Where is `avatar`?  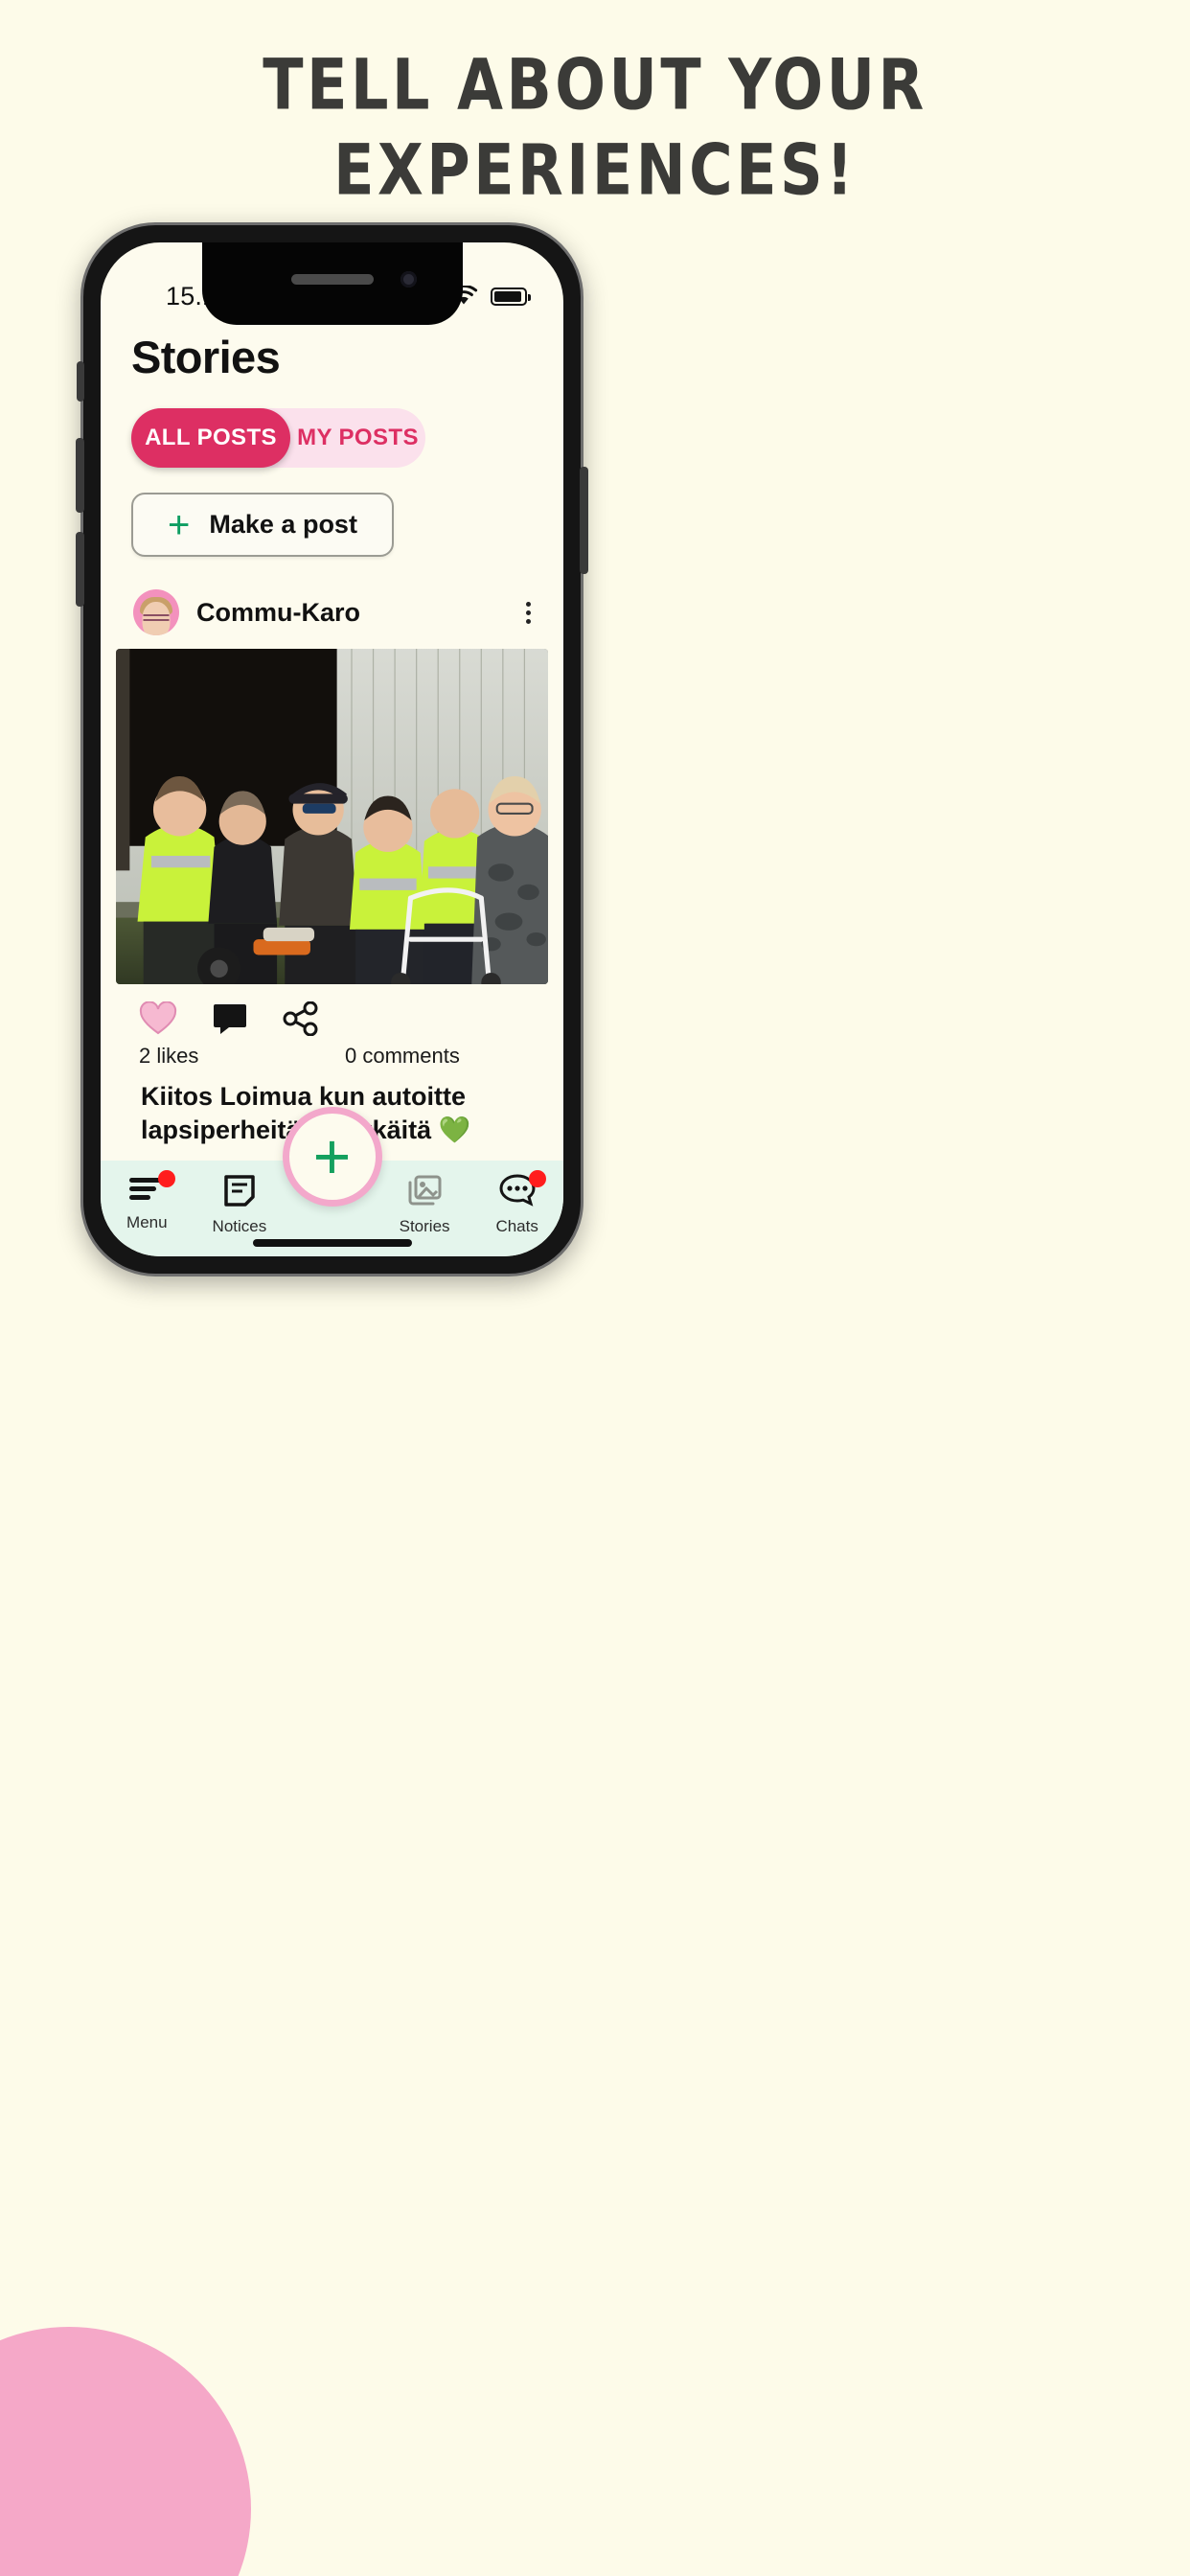
avatar is located at coordinates (156, 612).